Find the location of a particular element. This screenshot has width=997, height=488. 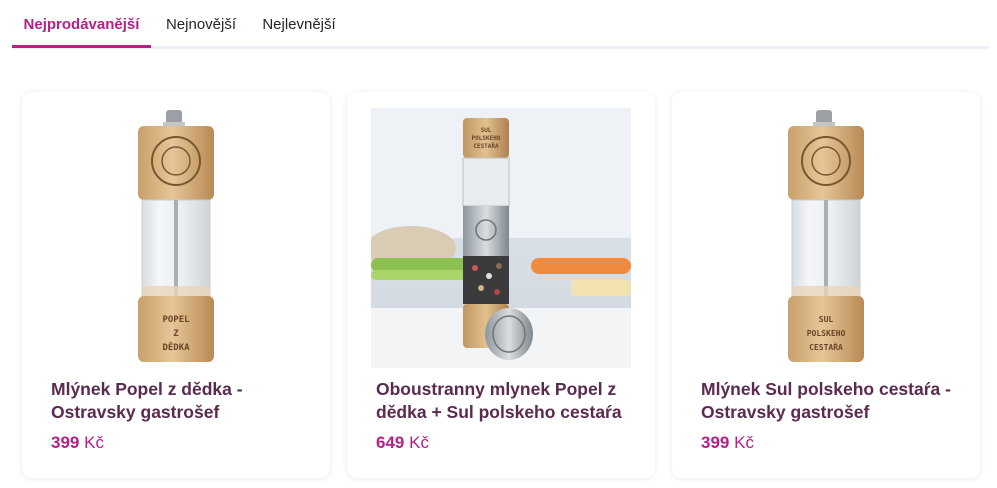

tab-label: Nejlevnější is located at coordinates (299, 24).